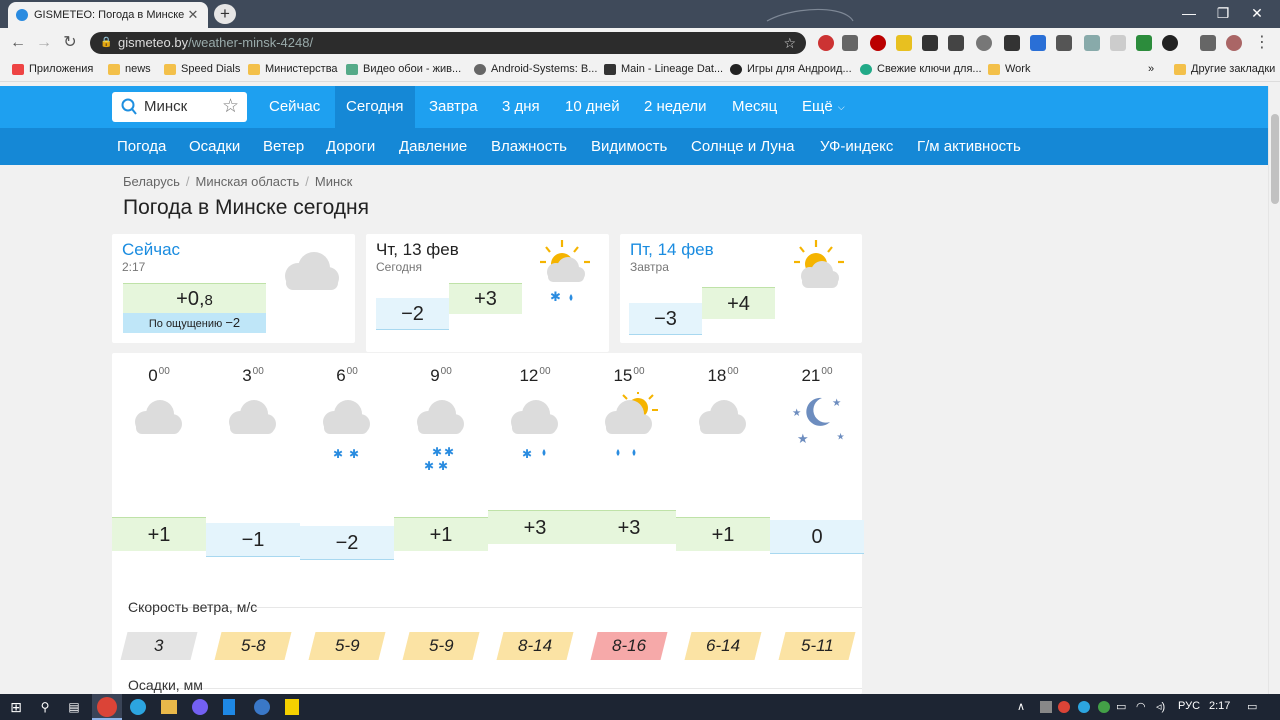  Describe the element at coordinates (629, 645) in the screenshot. I see `wind-speed-value: 8-16` at that location.